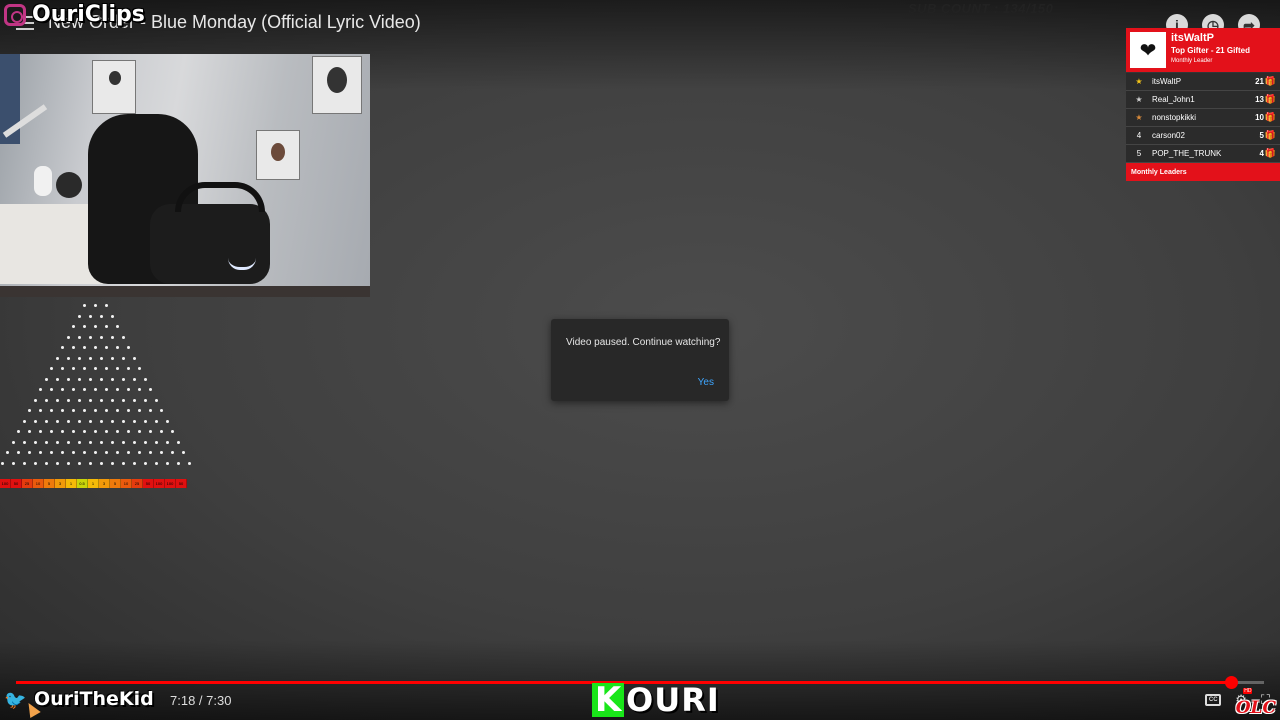 This screenshot has height=720, width=1280. What do you see at coordinates (1148, 50) in the screenshot?
I see `heart-hand-icon: ❤` at bounding box center [1148, 50].